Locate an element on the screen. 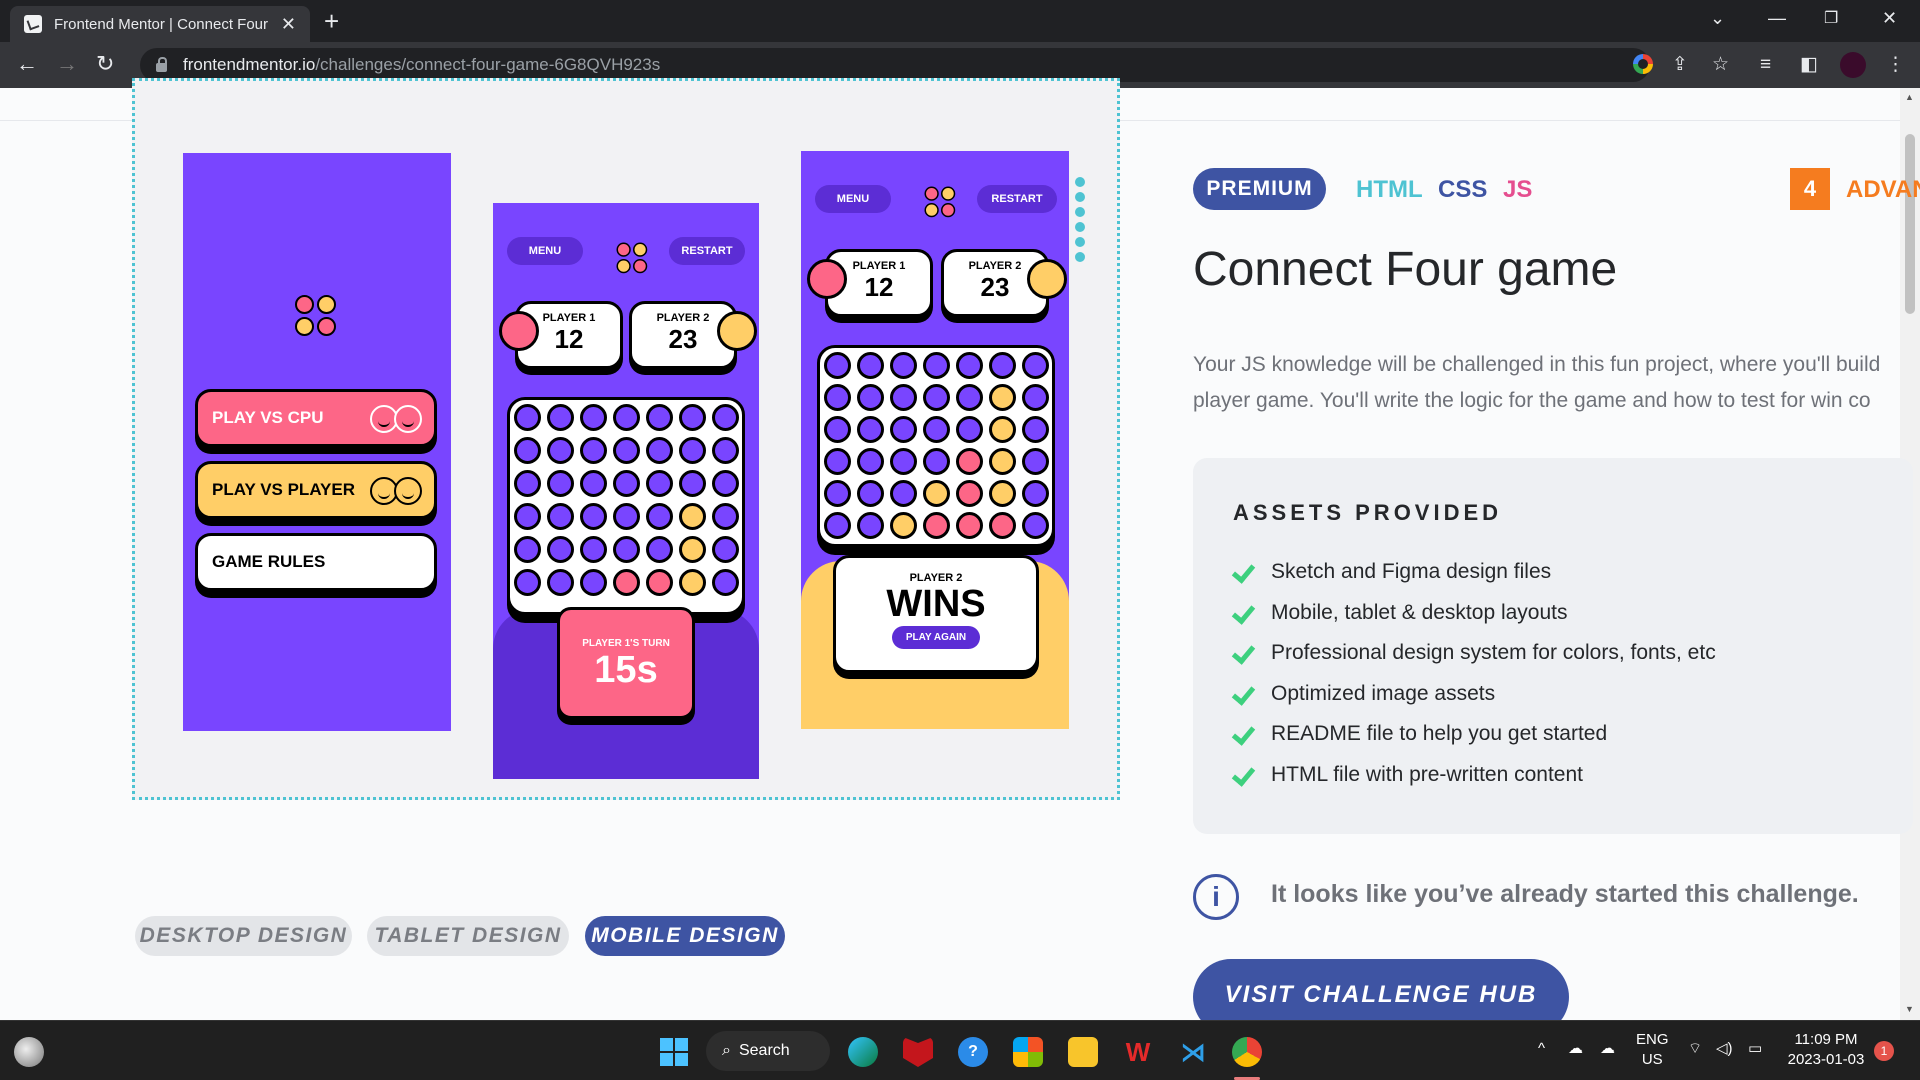 Image resolution: width=1920 pixels, height=1080 pixels. notification-badge: 1 is located at coordinates (1884, 1051).